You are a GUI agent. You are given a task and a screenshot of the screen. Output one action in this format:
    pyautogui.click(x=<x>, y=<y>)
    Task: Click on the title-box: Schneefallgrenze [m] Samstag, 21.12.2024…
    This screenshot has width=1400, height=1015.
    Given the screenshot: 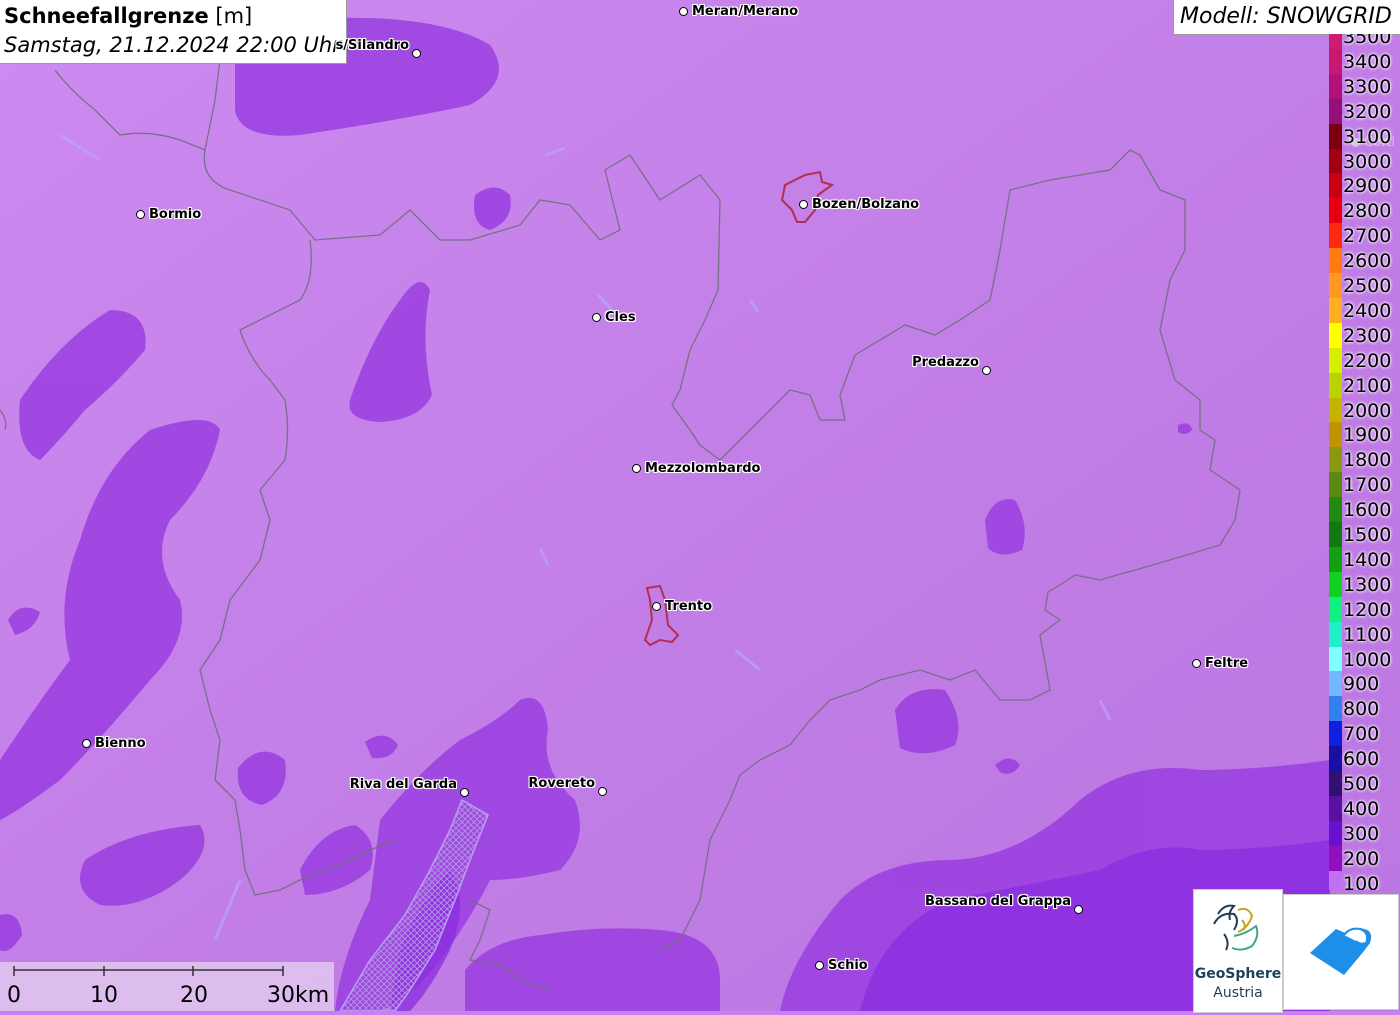 What is the action you would take?
    pyautogui.click(x=173, y=32)
    